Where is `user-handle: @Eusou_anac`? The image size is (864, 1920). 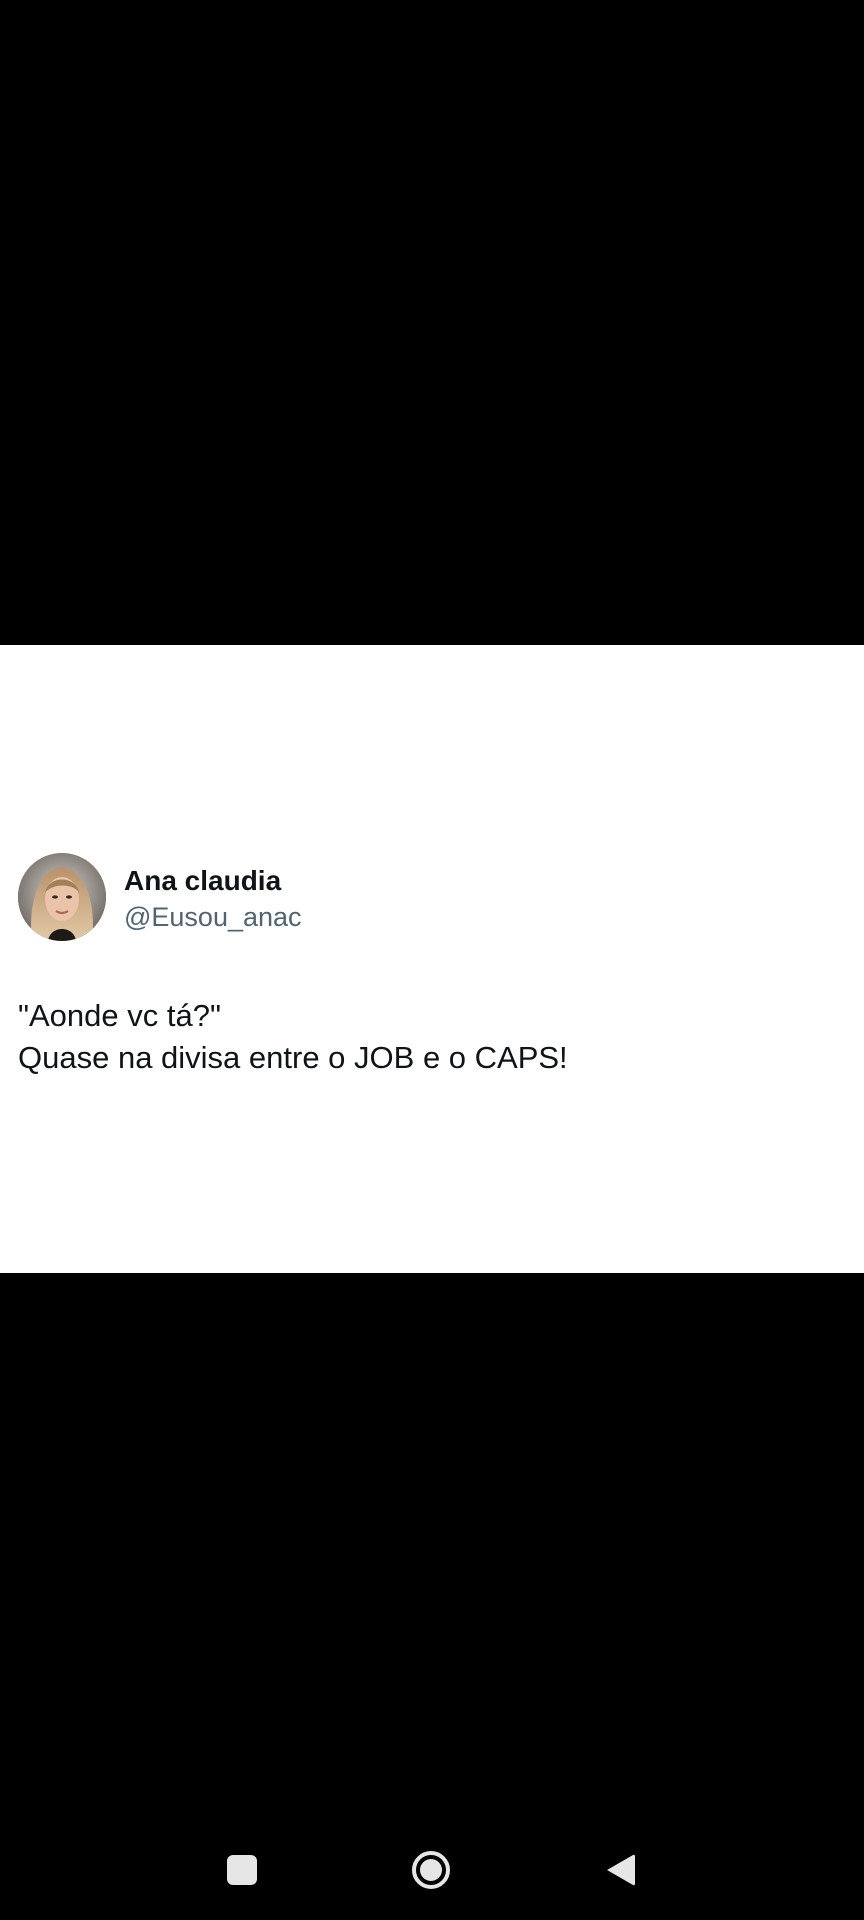 user-handle: @Eusou_anac is located at coordinates (213, 917).